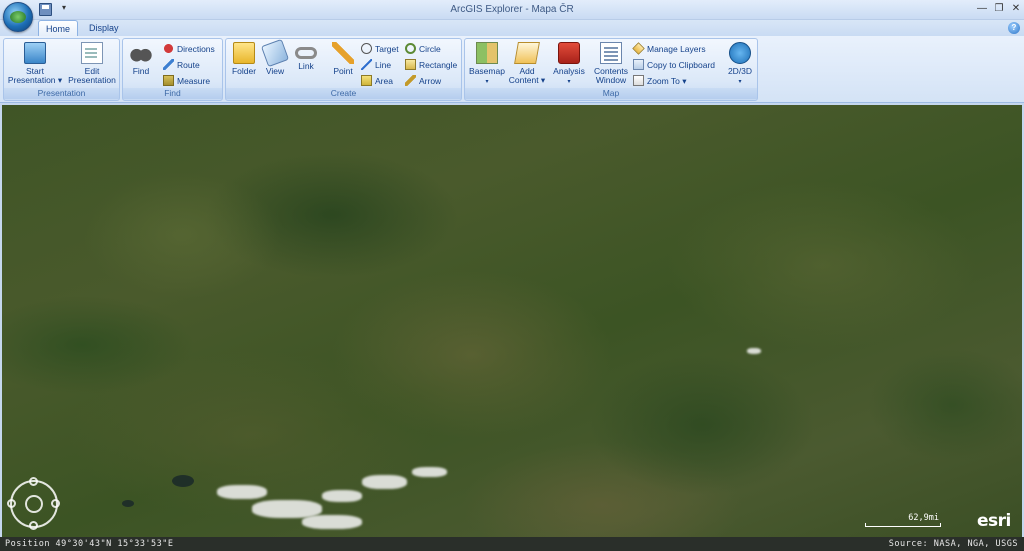 The width and height of the screenshot is (1024, 551). I want to click on circle-button: Circle, so click(423, 49).